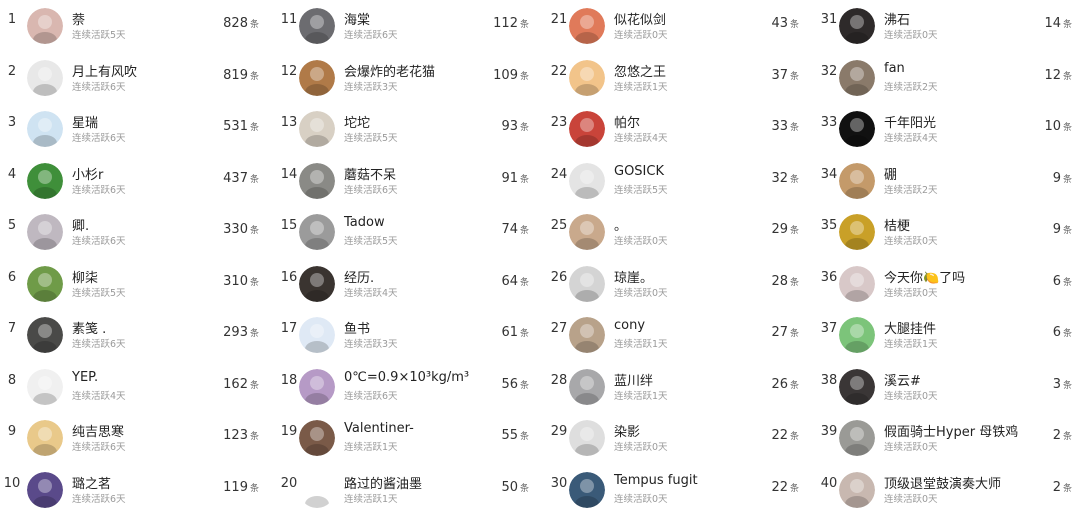  Describe the element at coordinates (676, 489) in the screenshot. I see `leaderboard-row: 30Tempus fugit连续活跃0天22条` at that location.